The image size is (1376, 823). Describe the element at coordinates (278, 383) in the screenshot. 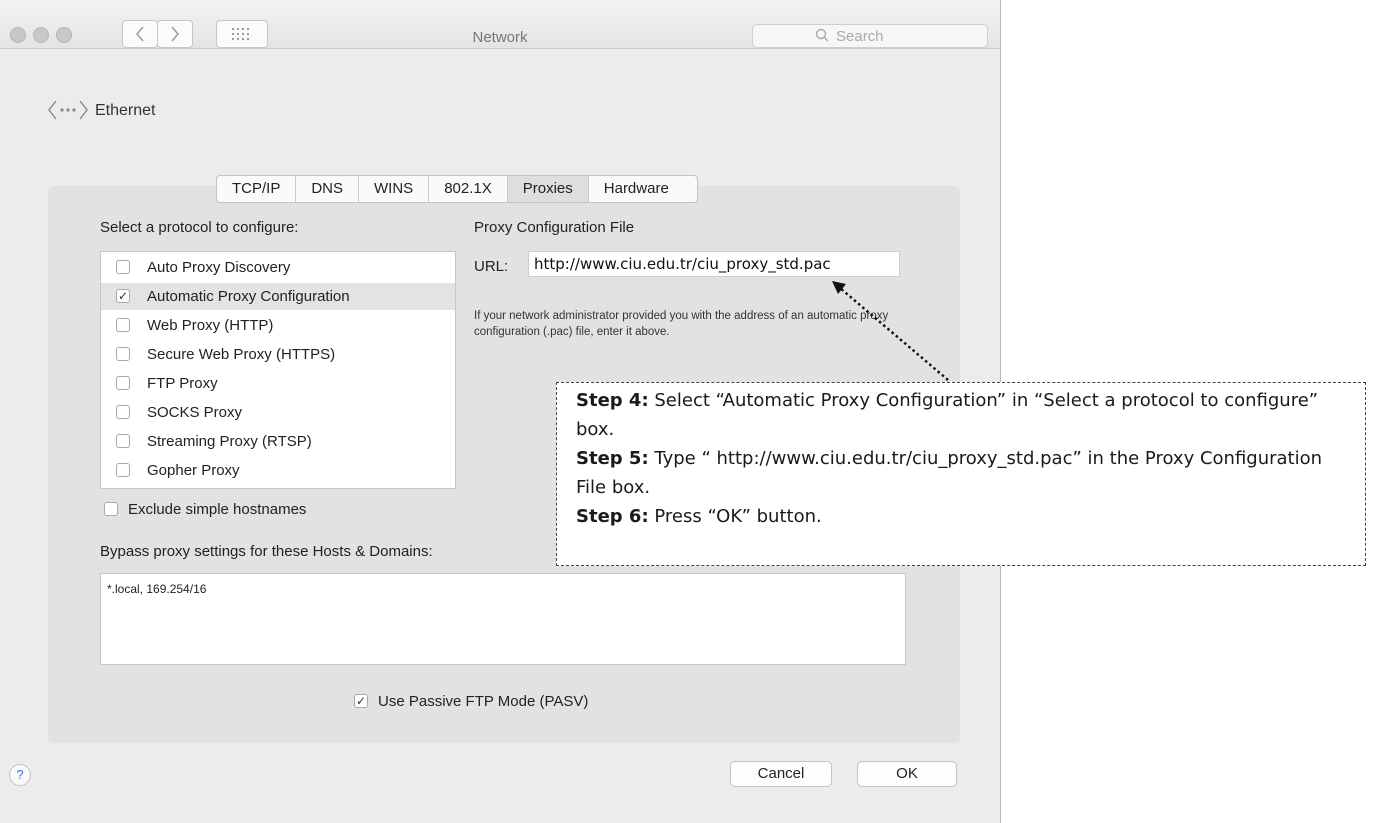

I see `protocol-item-ftp-proxy: FTP Proxy` at that location.